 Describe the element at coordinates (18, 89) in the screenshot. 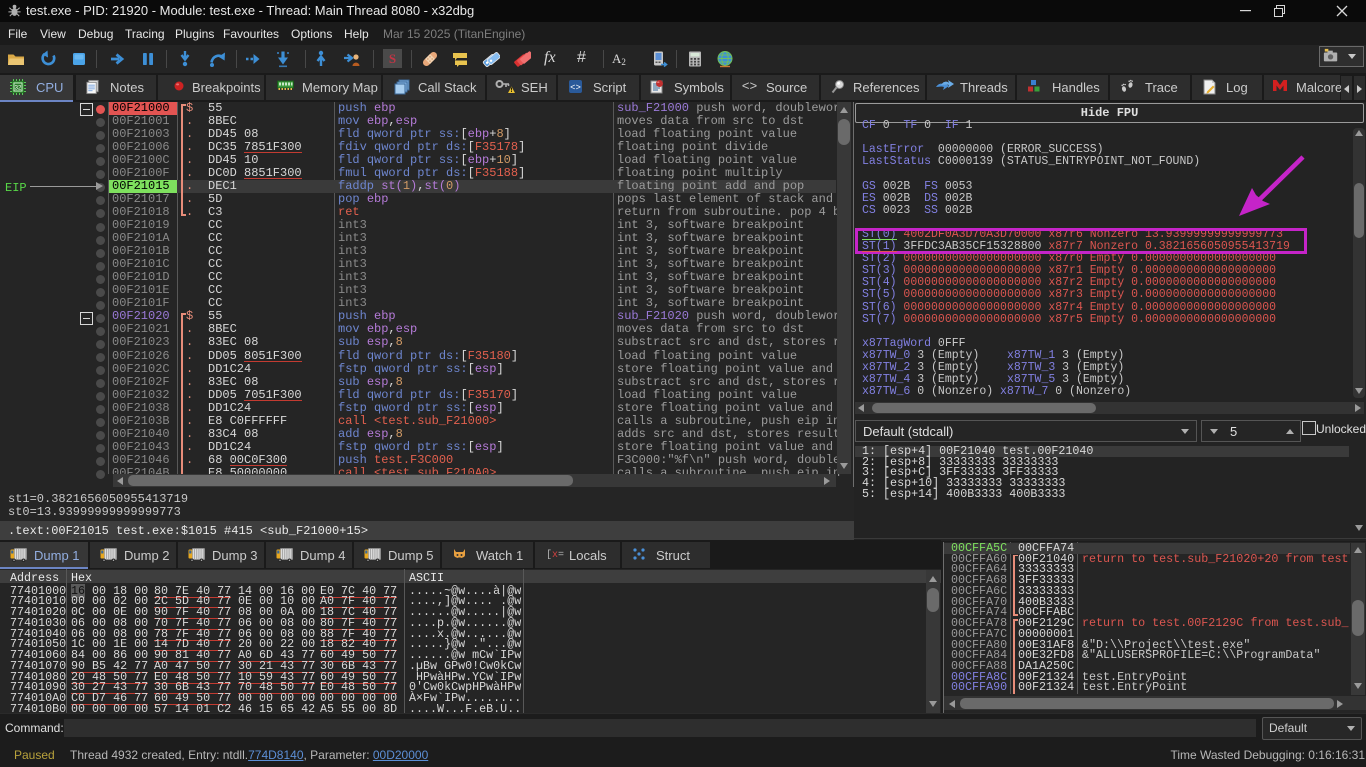

I see `svg-text: 32` at that location.